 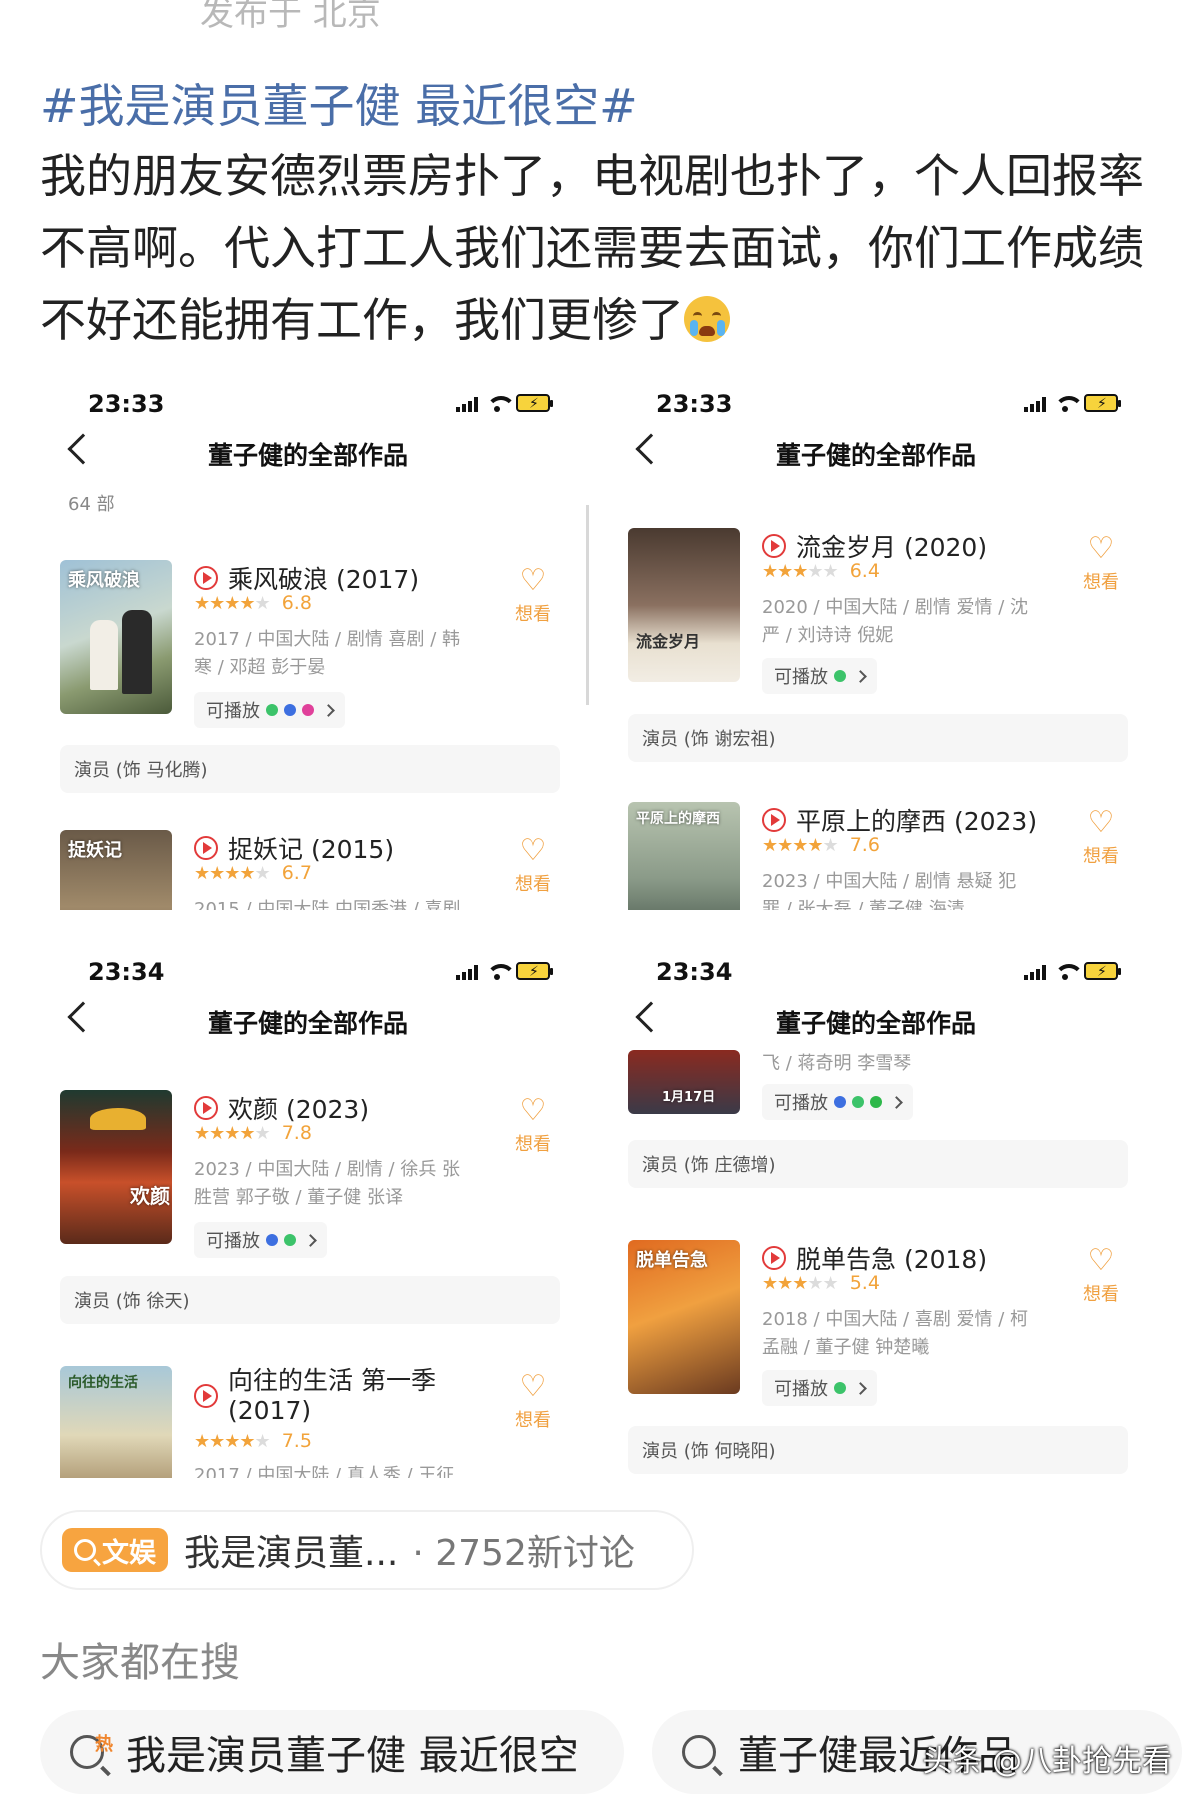 I want to click on poster-text: 向往的生活, so click(x=103, y=1383).